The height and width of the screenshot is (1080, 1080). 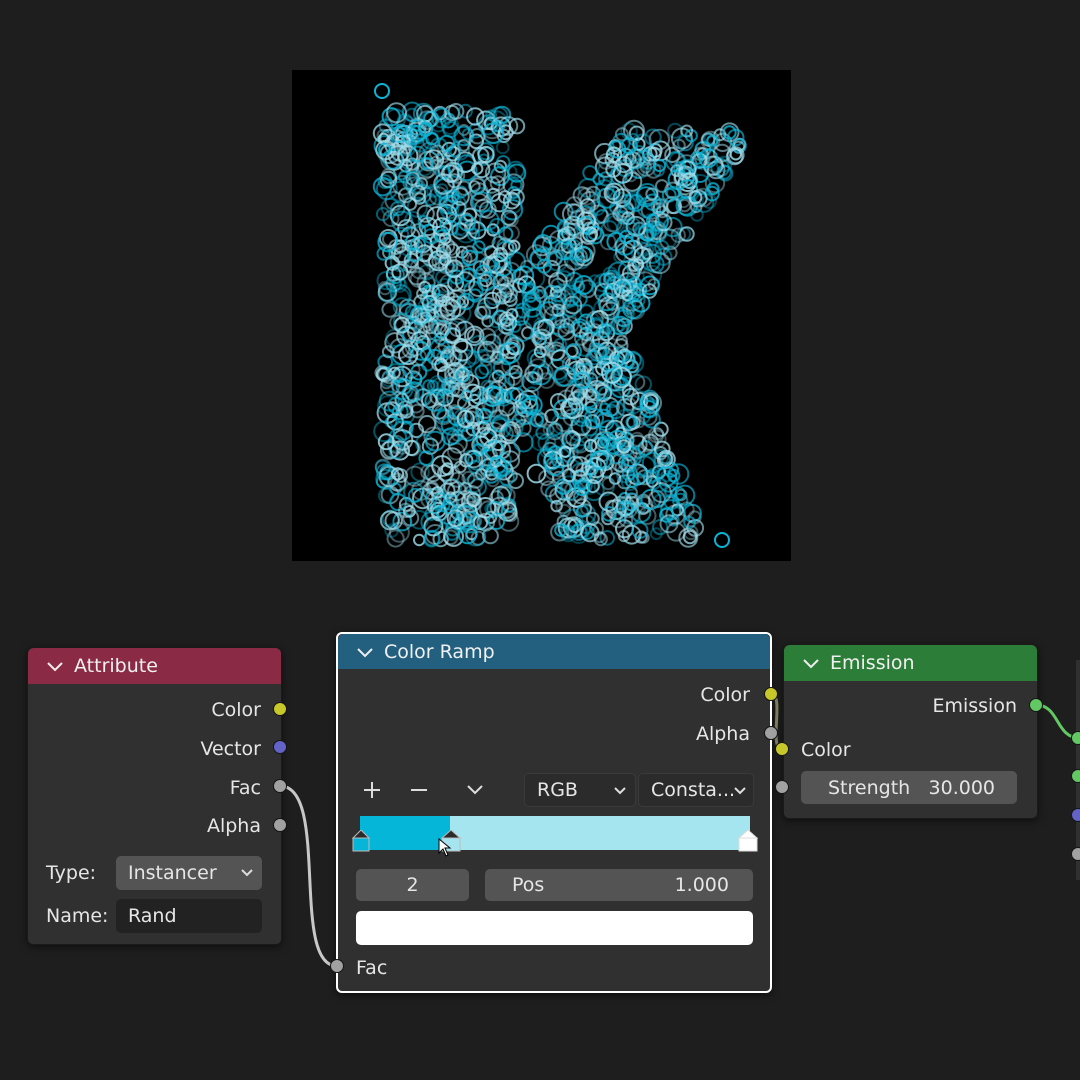 What do you see at coordinates (439, 651) in the screenshot?
I see `color-ramp-title: Color Ramp` at bounding box center [439, 651].